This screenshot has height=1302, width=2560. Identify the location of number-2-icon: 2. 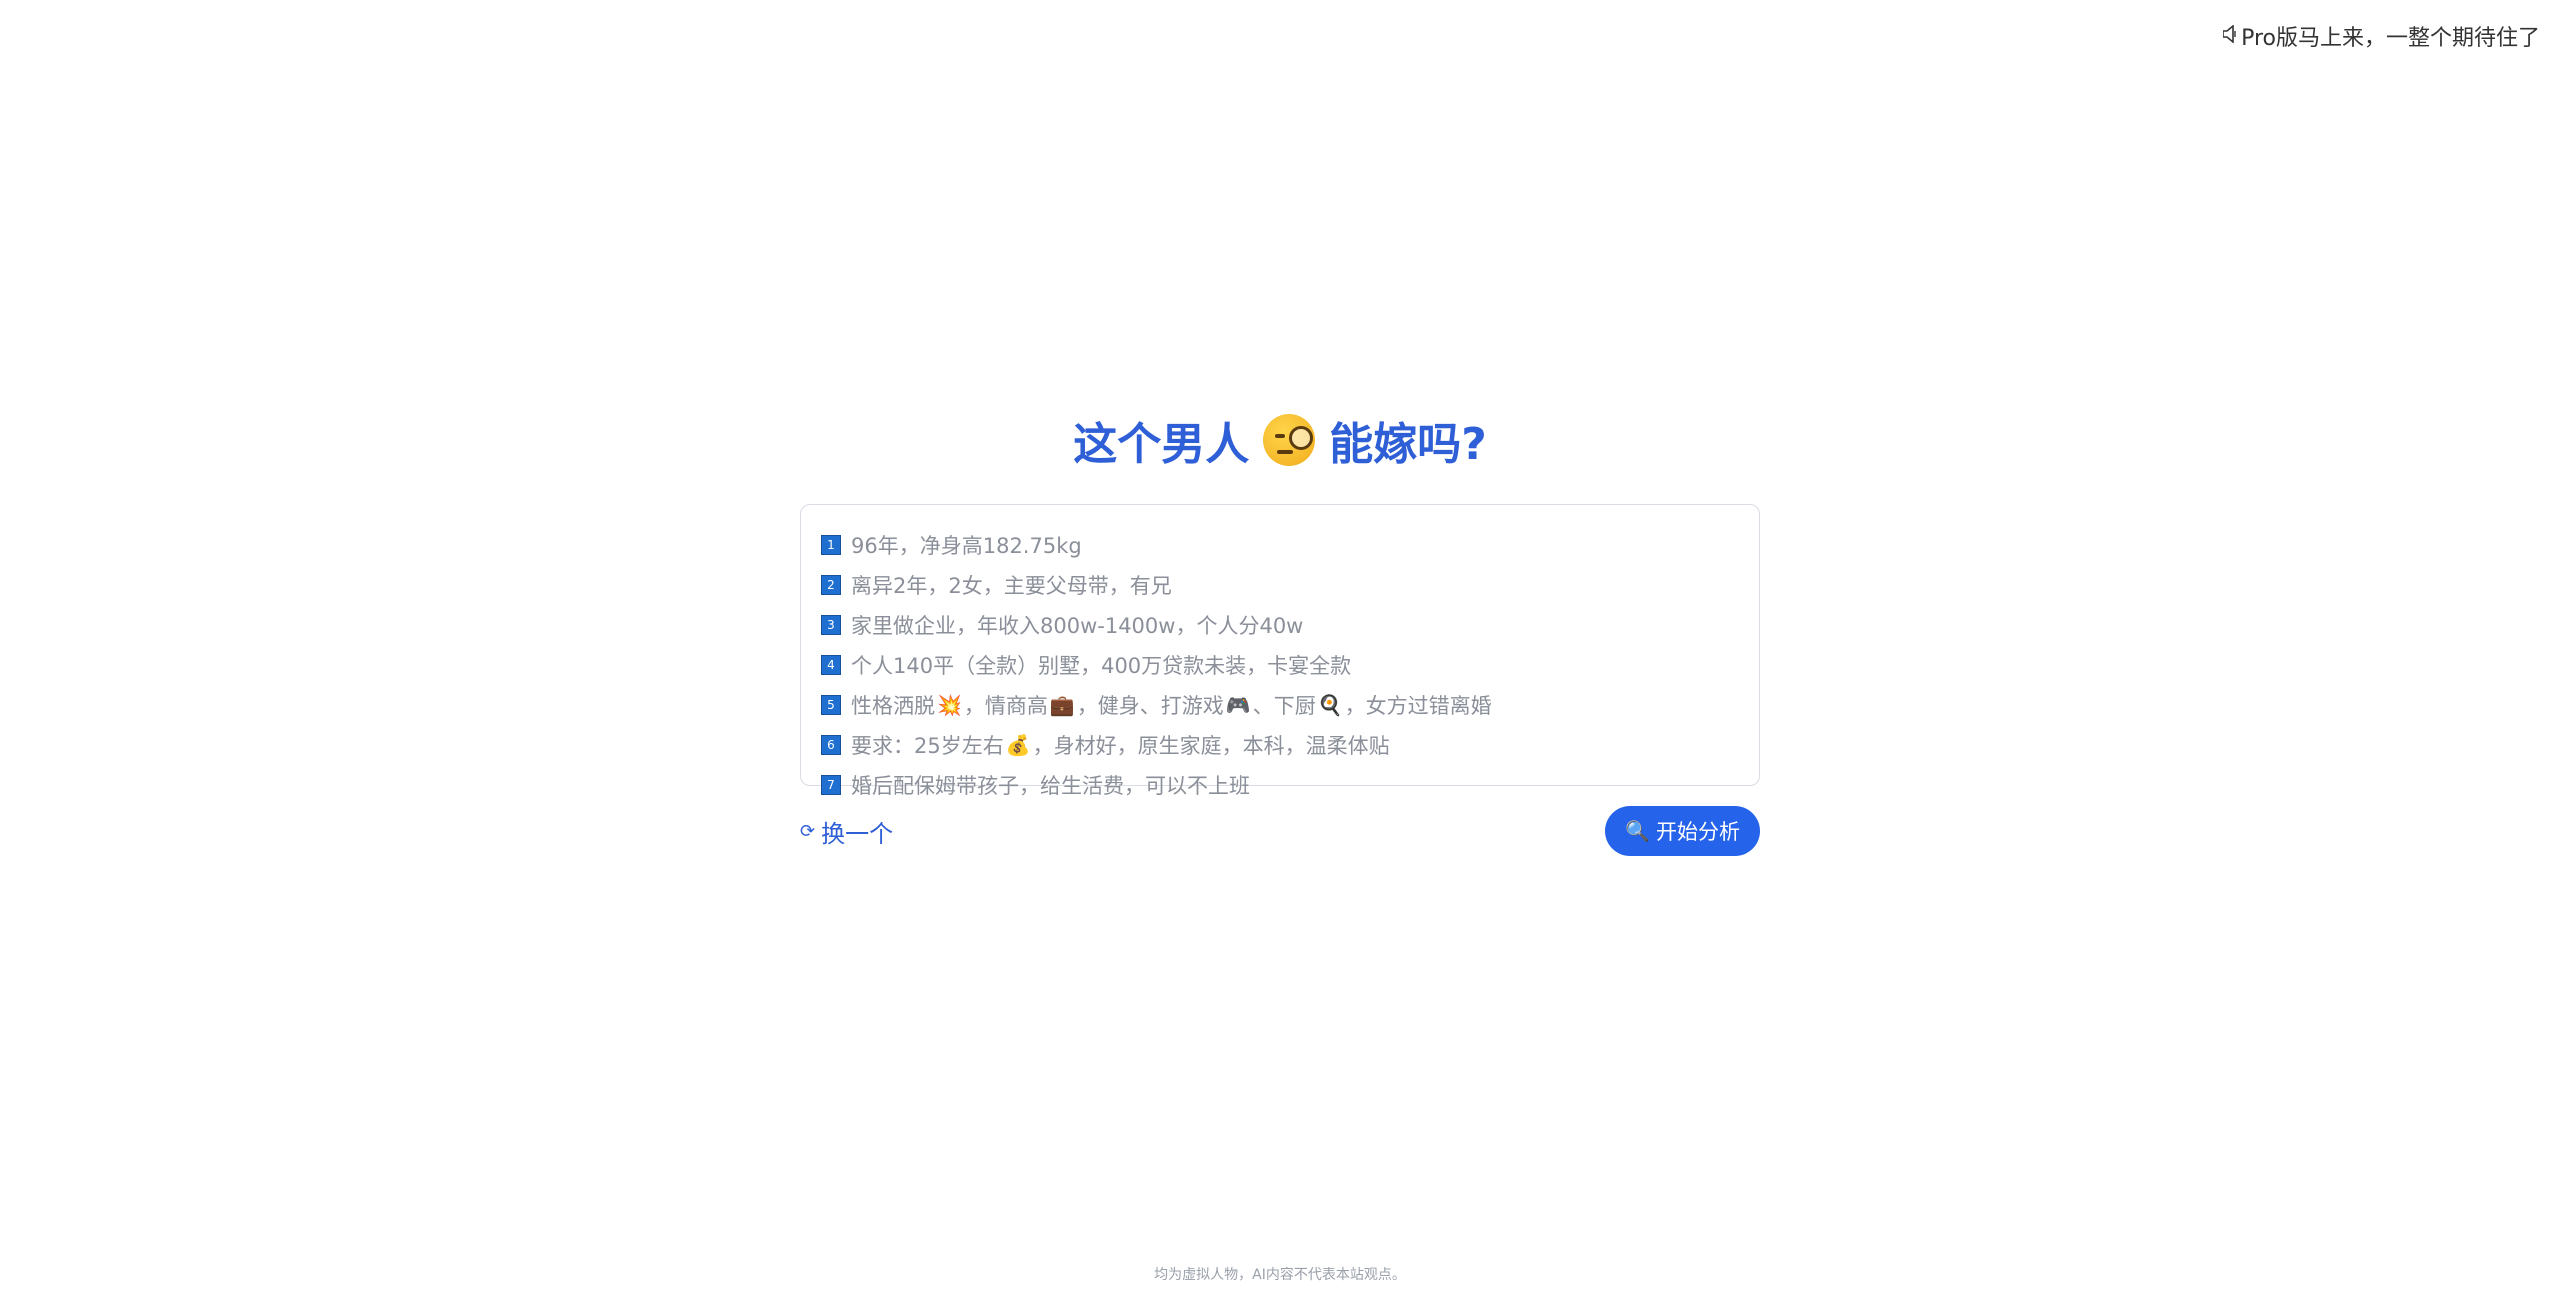
(831, 585).